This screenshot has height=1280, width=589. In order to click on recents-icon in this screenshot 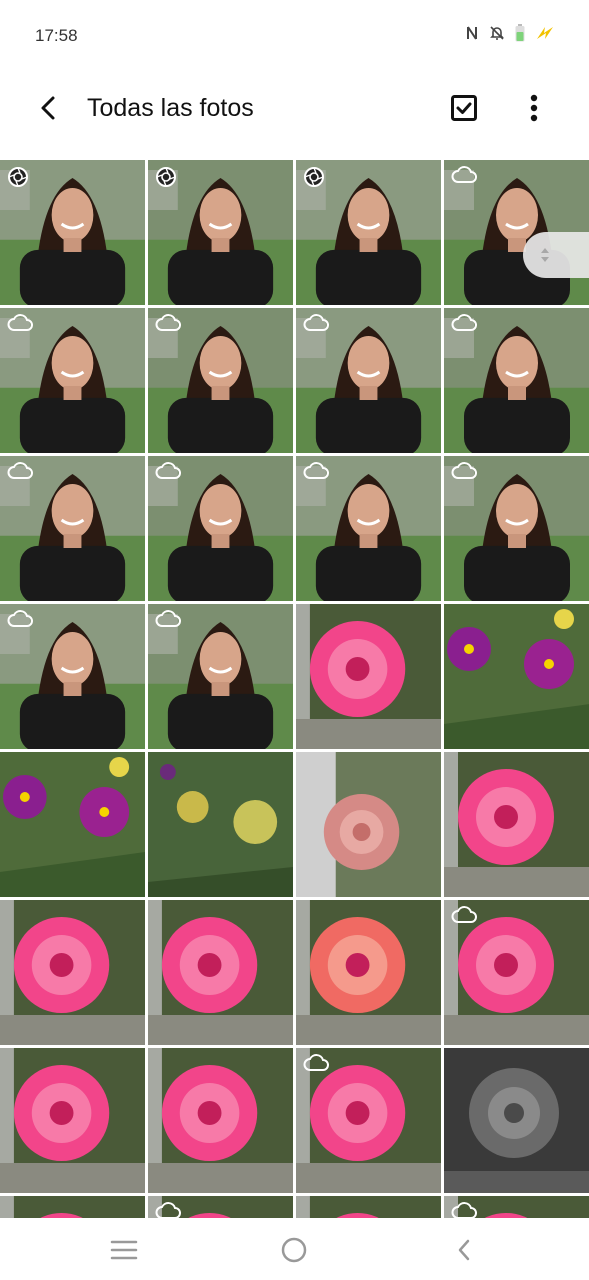, I will do `click(124, 1250)`.